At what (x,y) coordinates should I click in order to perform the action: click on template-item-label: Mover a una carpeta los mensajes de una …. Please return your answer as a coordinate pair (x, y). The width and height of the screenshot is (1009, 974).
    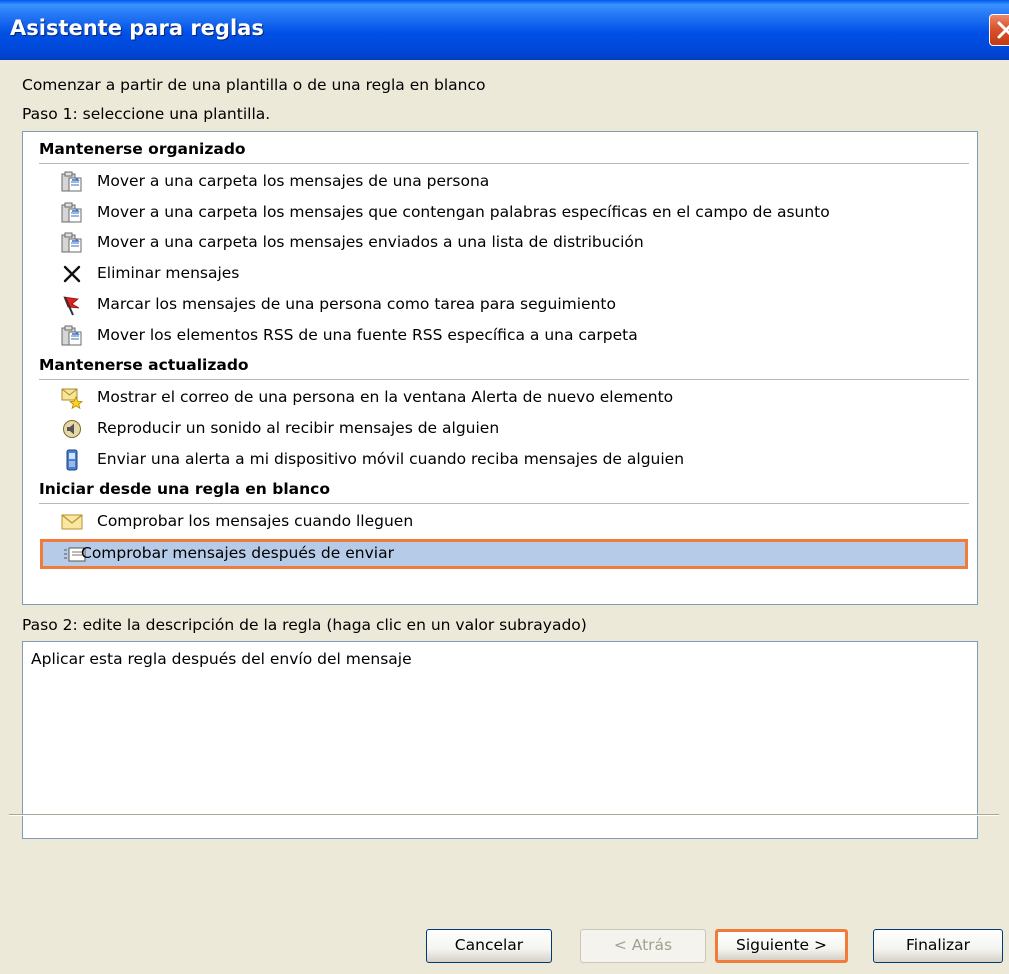
    Looking at the image, I should click on (293, 181).